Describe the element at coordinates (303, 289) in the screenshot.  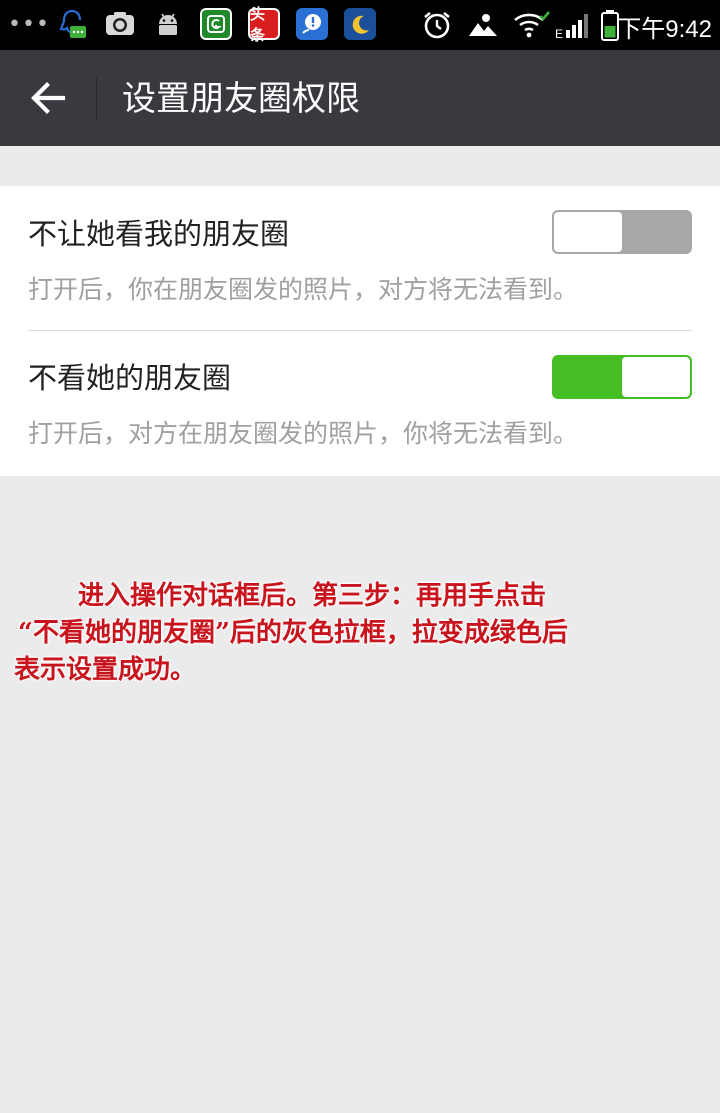
I see `setting-description: 打开后，你在朋友圈发的照片，对方将无法看到。` at that location.